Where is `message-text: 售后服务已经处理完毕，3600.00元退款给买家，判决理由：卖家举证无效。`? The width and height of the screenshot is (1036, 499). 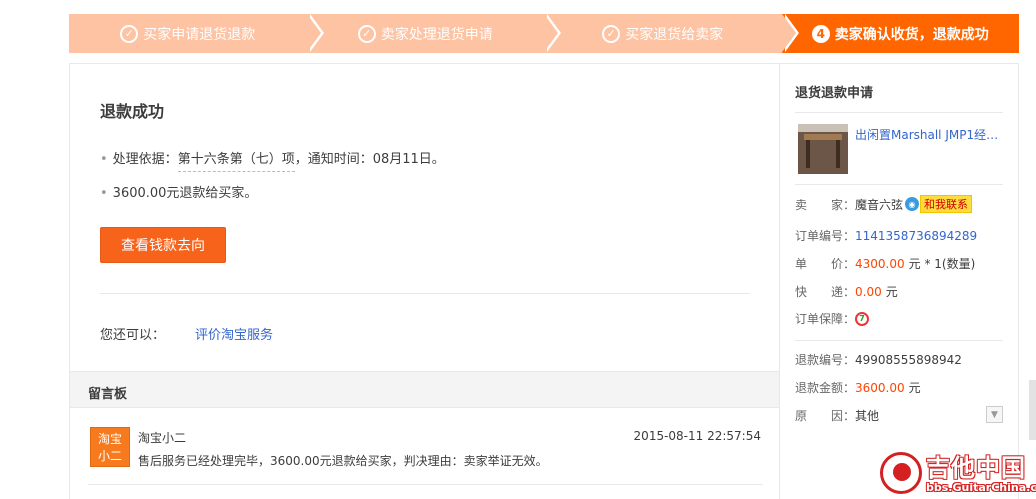 message-text: 售后服务已经处理完毕，3600.00元退款给买家，判决理由：卖家举证无效。 is located at coordinates (343, 461).